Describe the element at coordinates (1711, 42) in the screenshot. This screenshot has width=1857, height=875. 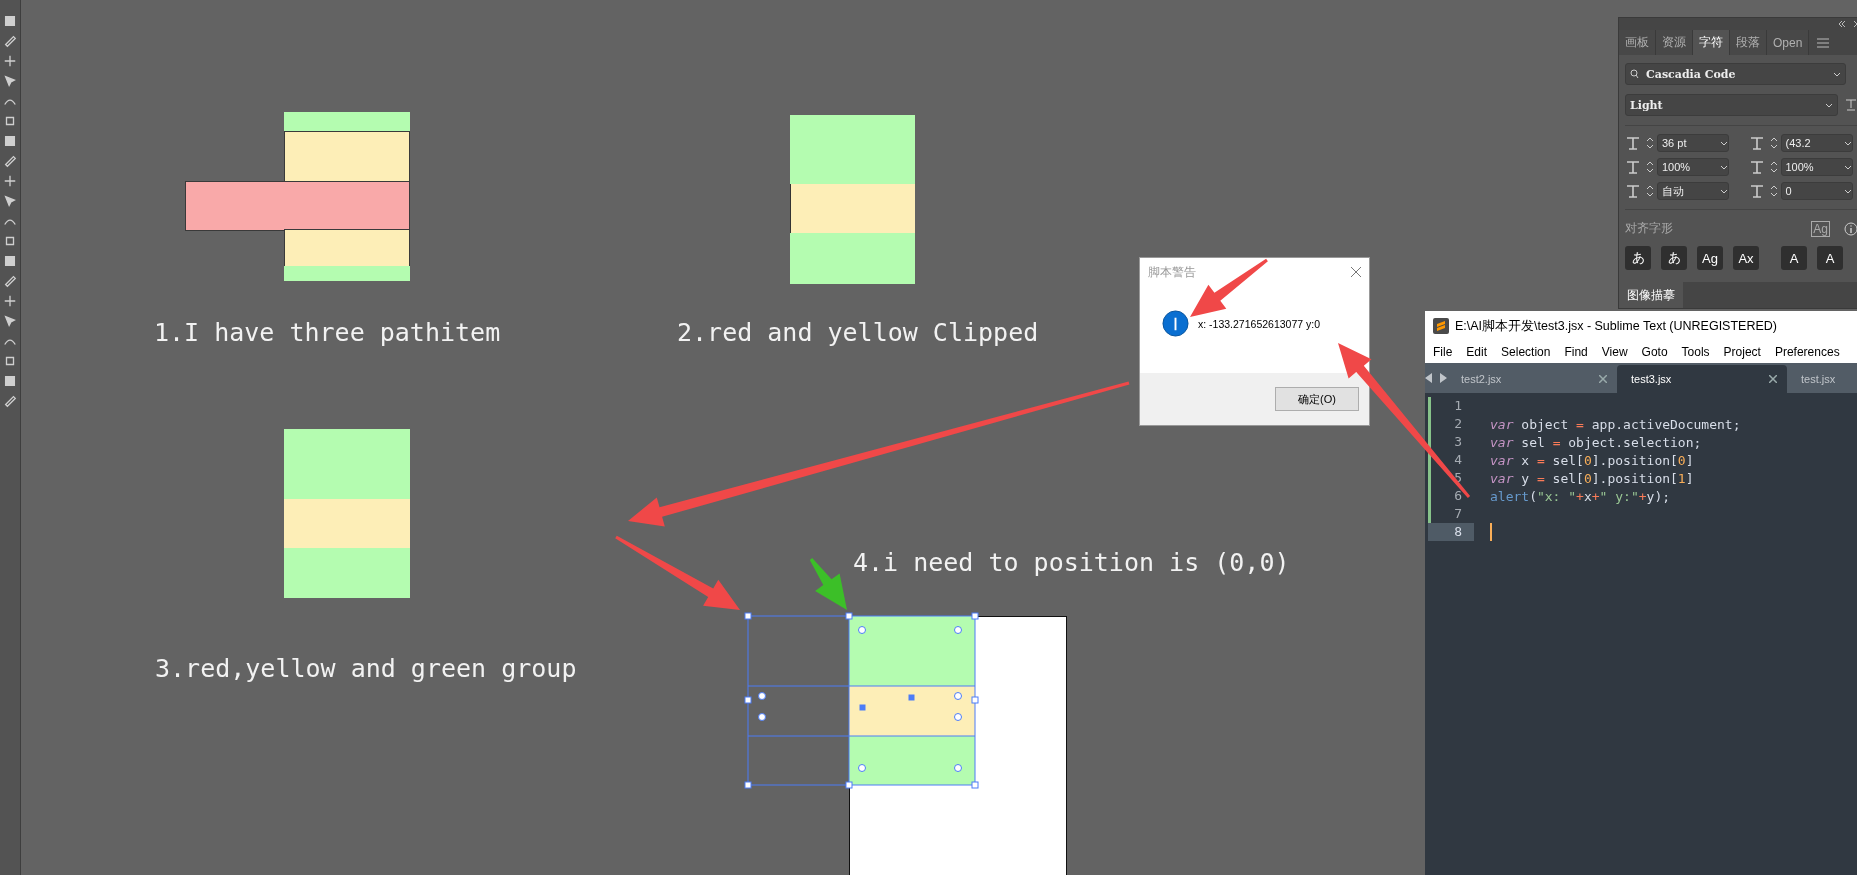
I see `panel-tab: 字符` at that location.